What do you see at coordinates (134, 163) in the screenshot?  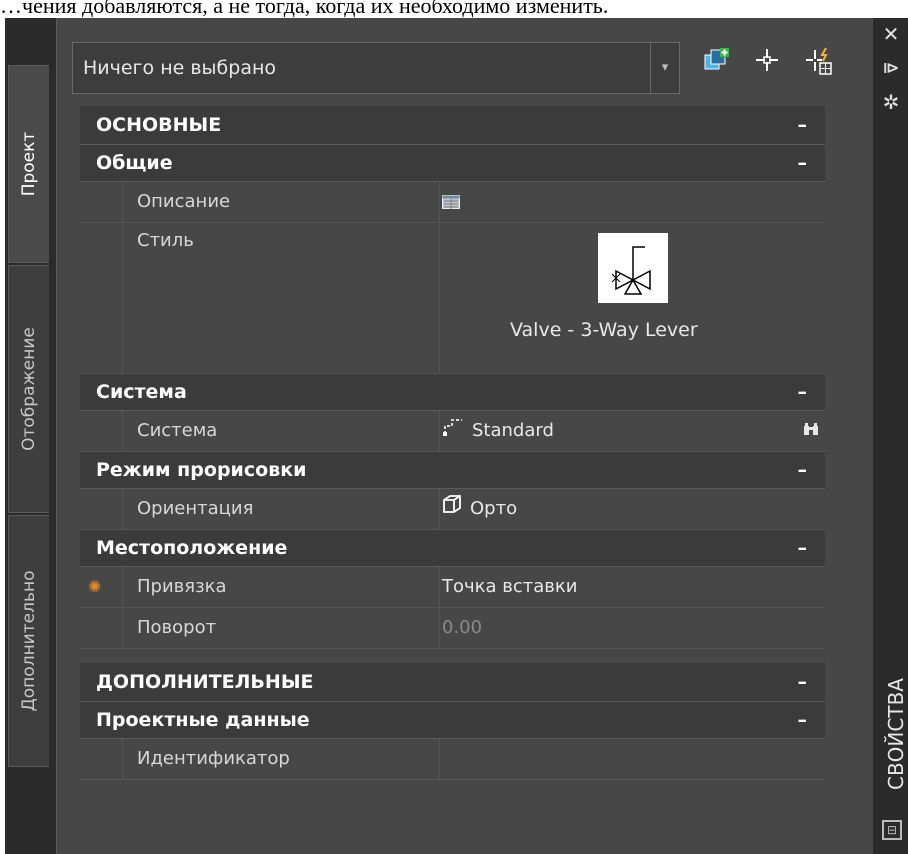 I see `section-general-title: Общие` at bounding box center [134, 163].